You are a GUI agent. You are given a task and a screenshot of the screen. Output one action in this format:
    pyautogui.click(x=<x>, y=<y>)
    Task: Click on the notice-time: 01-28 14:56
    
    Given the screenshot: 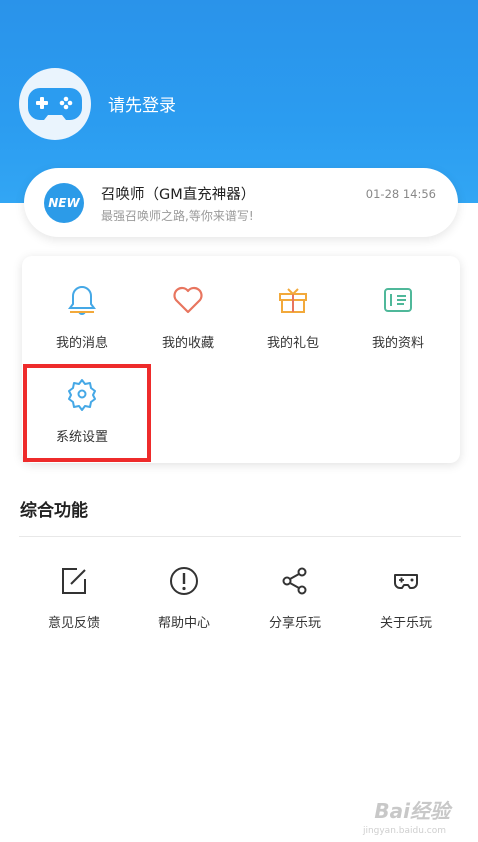 What is the action you would take?
    pyautogui.click(x=400, y=194)
    